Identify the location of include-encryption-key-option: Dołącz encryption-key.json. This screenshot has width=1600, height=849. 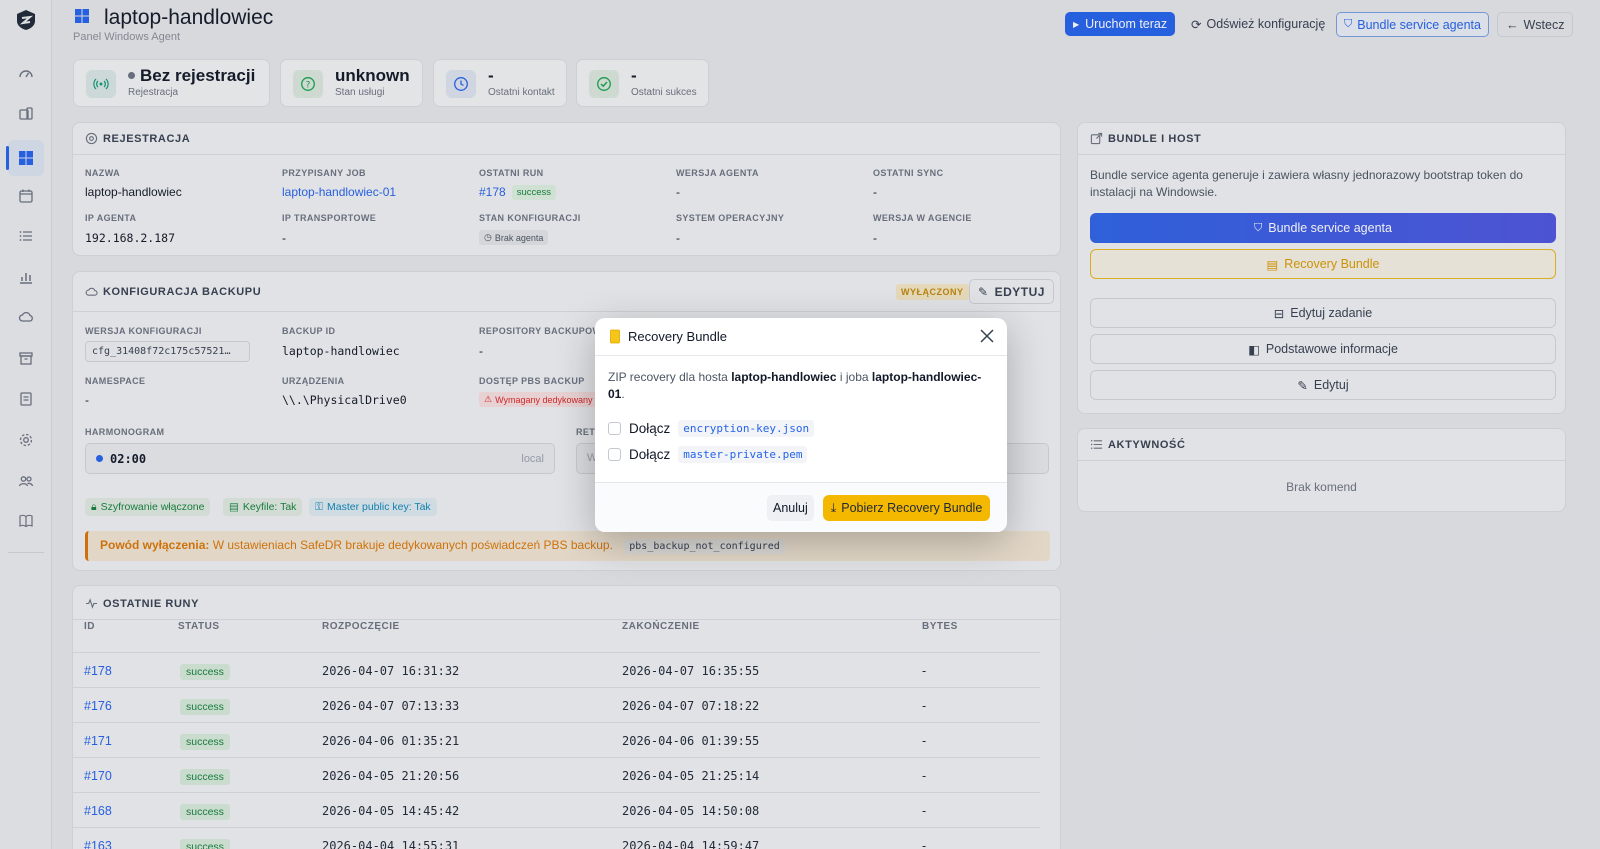
(711, 428).